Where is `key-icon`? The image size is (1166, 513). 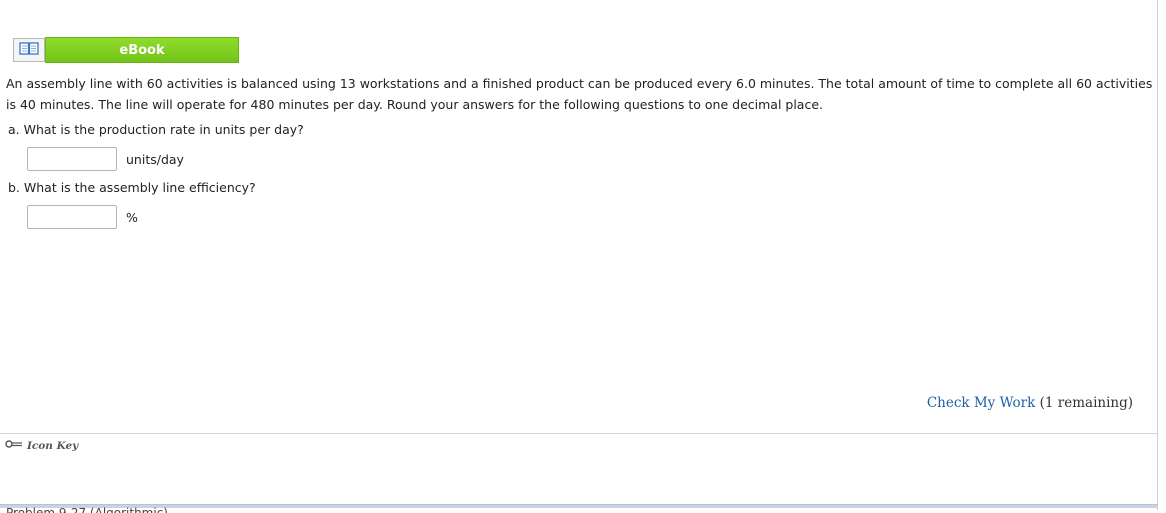 key-icon is located at coordinates (16, 445).